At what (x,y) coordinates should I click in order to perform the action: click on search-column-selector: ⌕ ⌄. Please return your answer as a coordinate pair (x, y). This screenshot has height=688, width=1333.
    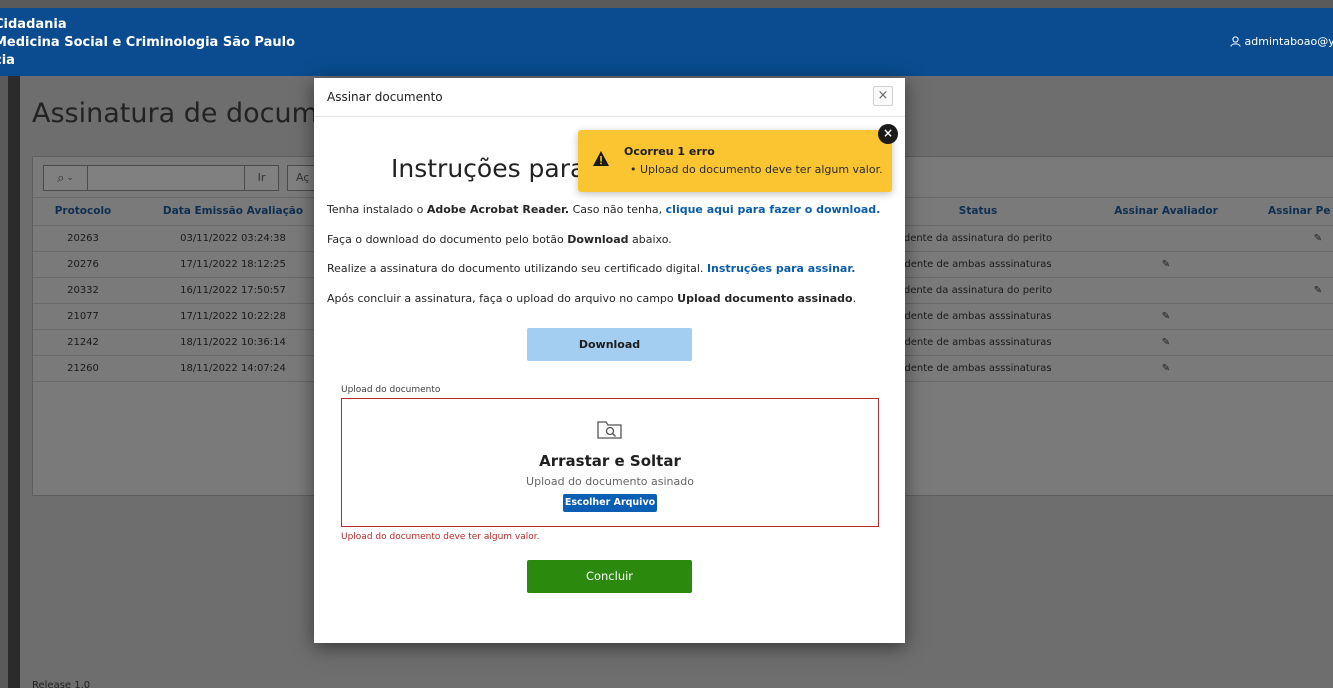
    Looking at the image, I should click on (66, 178).